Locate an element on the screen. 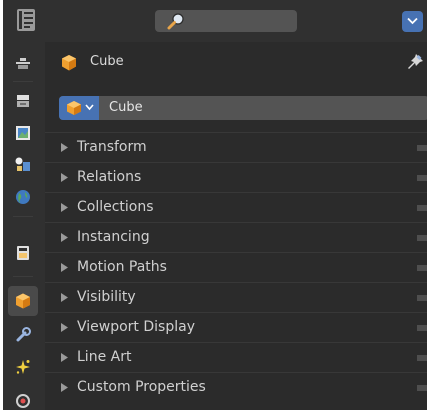  panel-header-label: Visibility is located at coordinates (106, 297).